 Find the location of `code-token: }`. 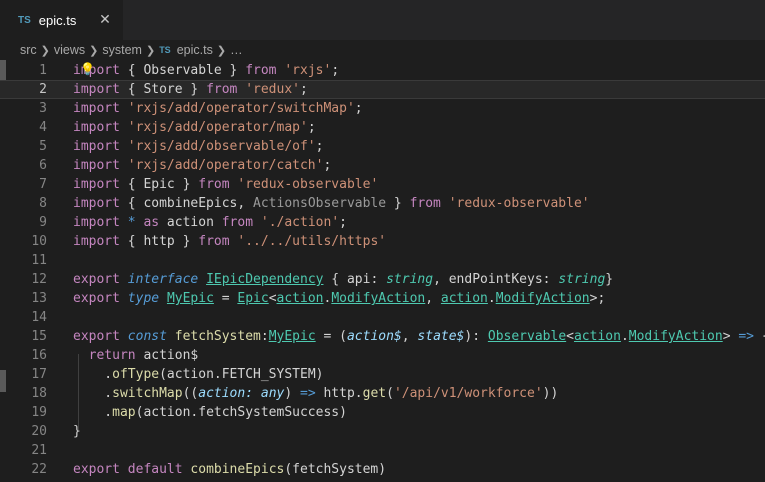

code-token: } is located at coordinates (609, 279).